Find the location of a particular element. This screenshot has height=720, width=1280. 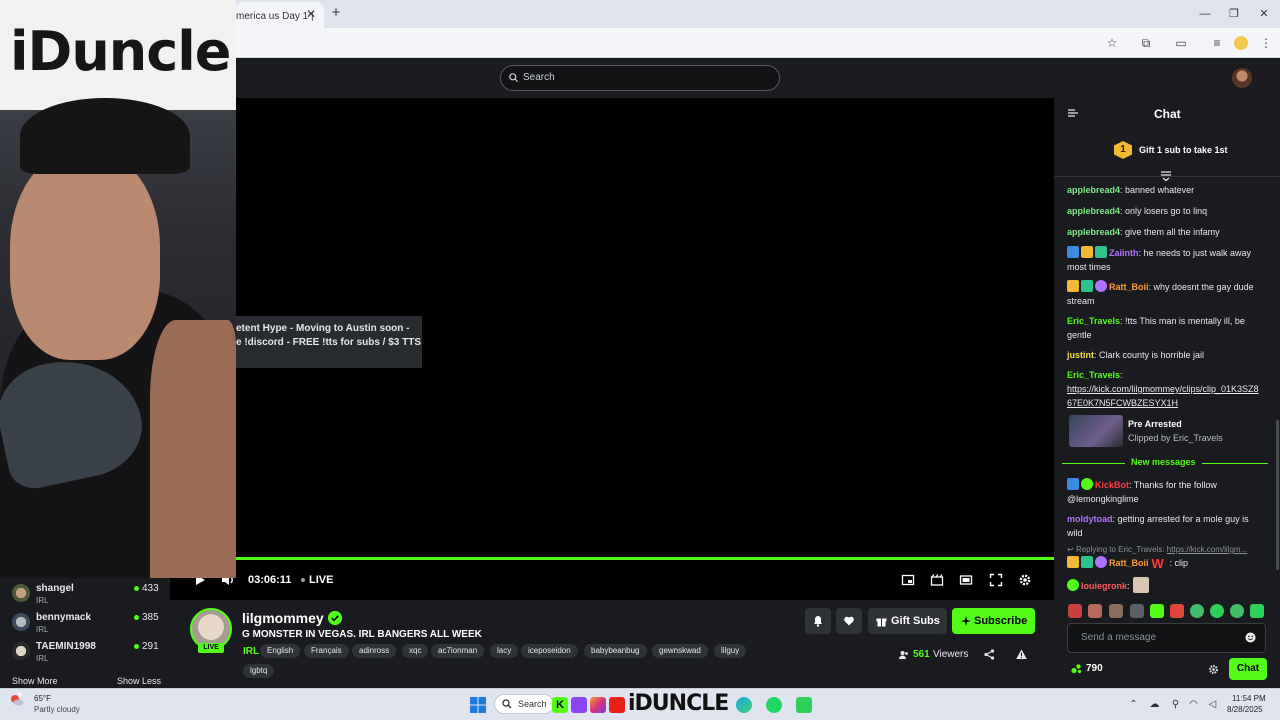

theater-mode-icon is located at coordinates (966, 580).